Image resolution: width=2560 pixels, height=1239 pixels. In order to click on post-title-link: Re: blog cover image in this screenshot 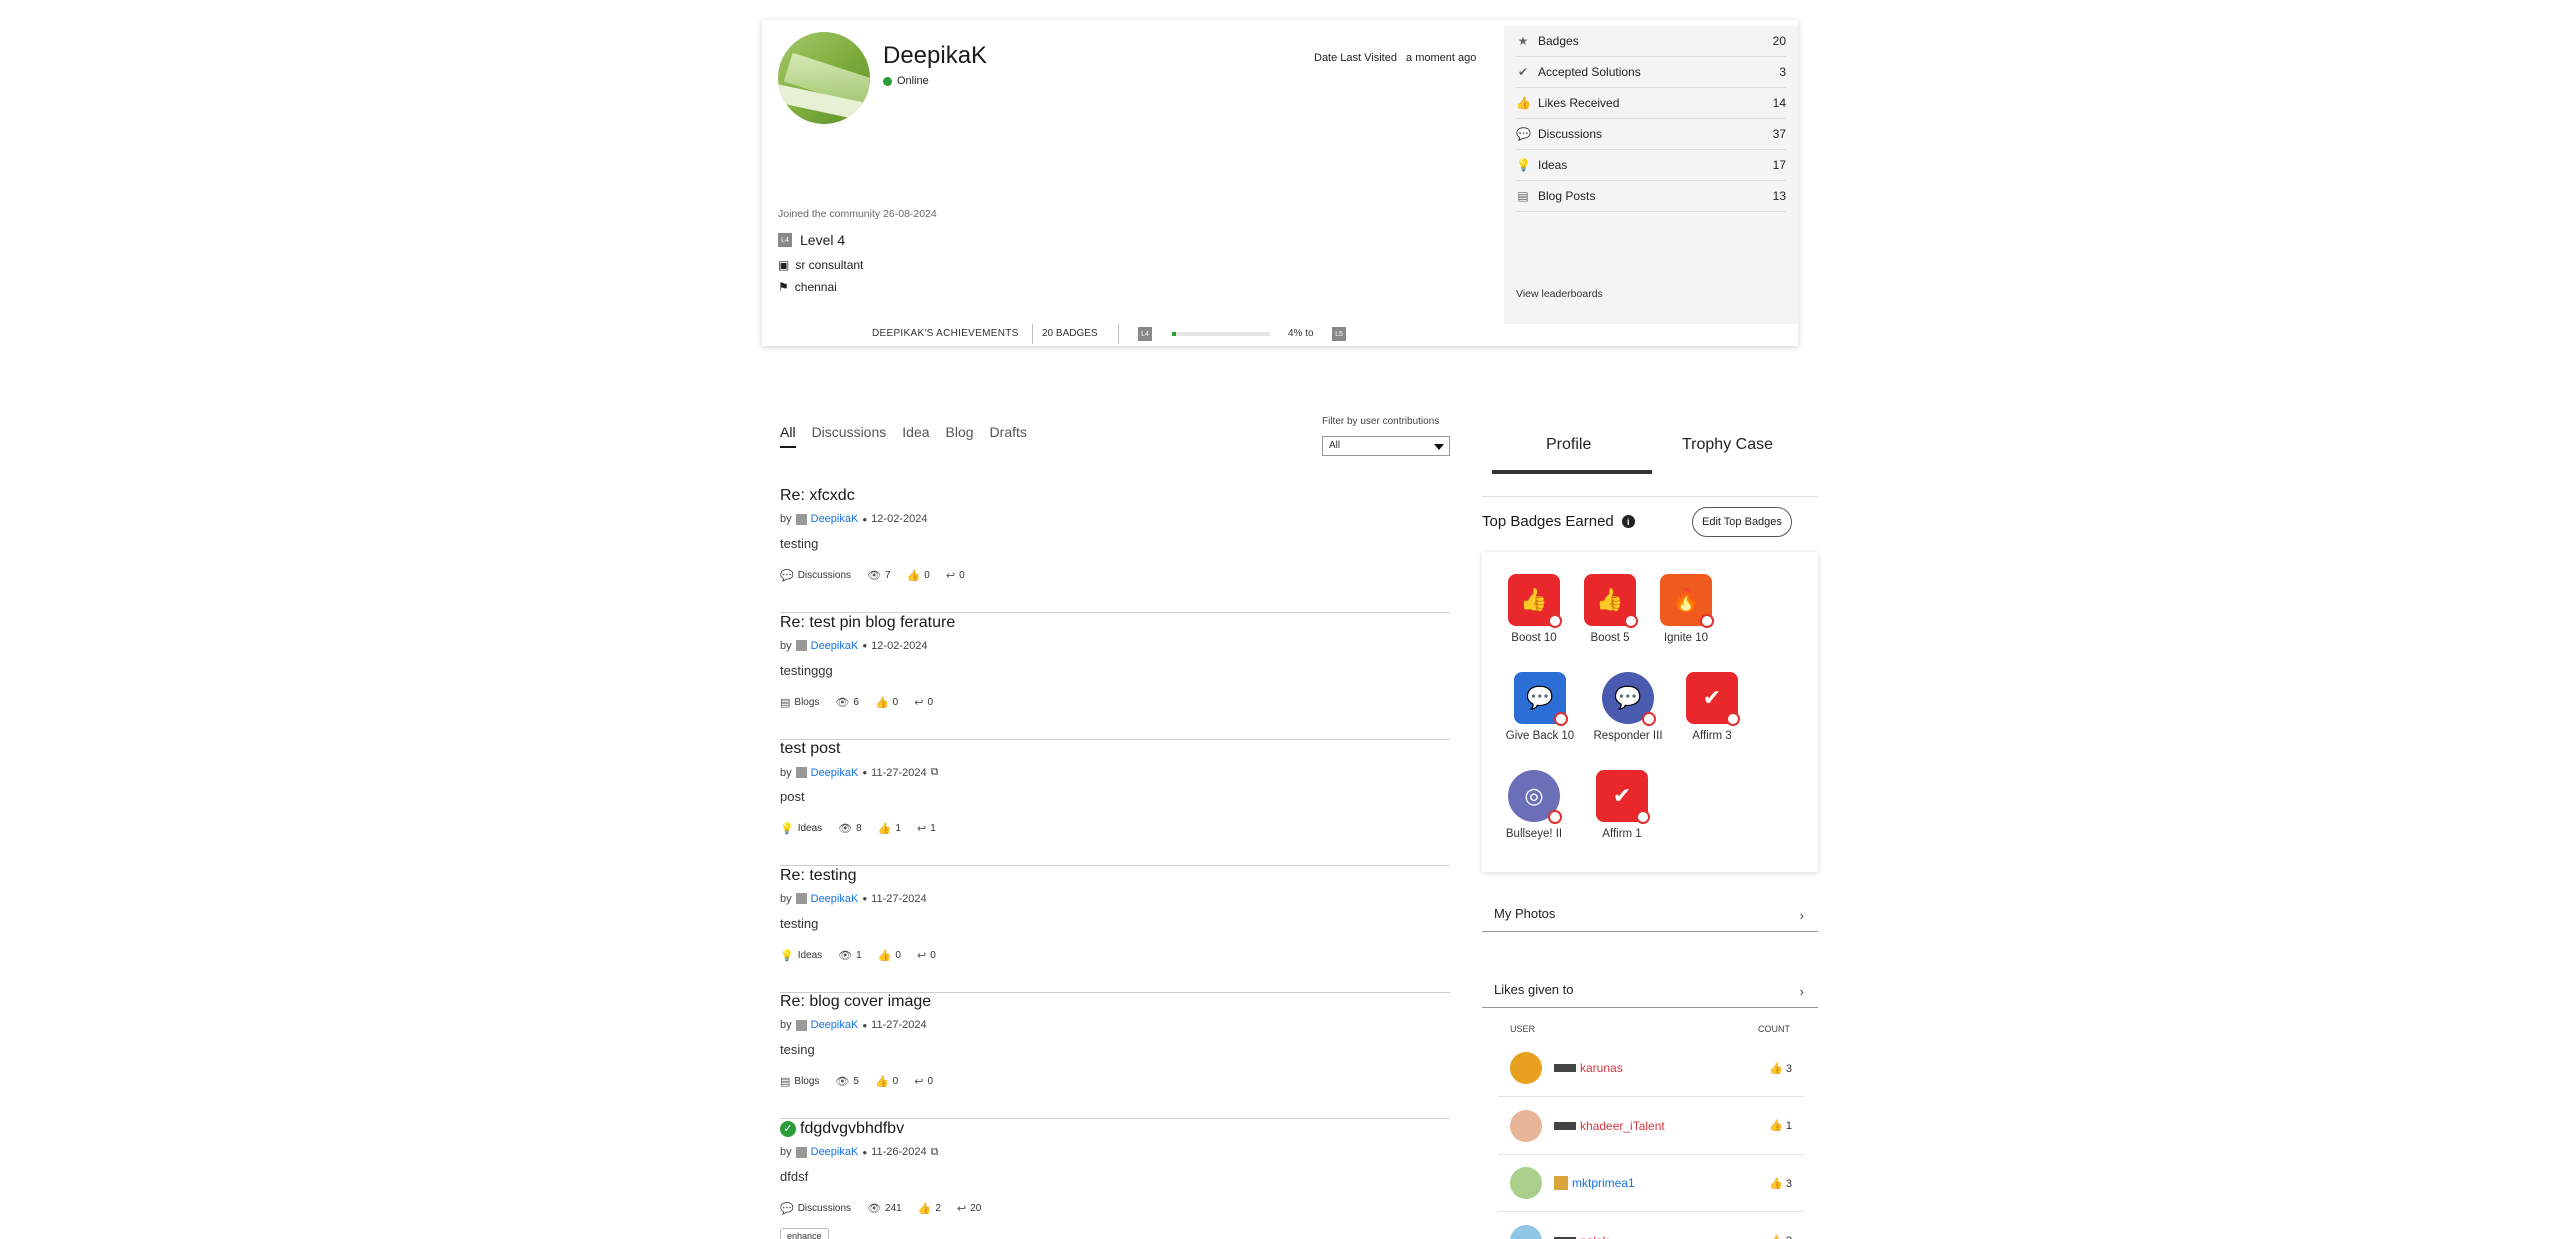, I will do `click(855, 1002)`.